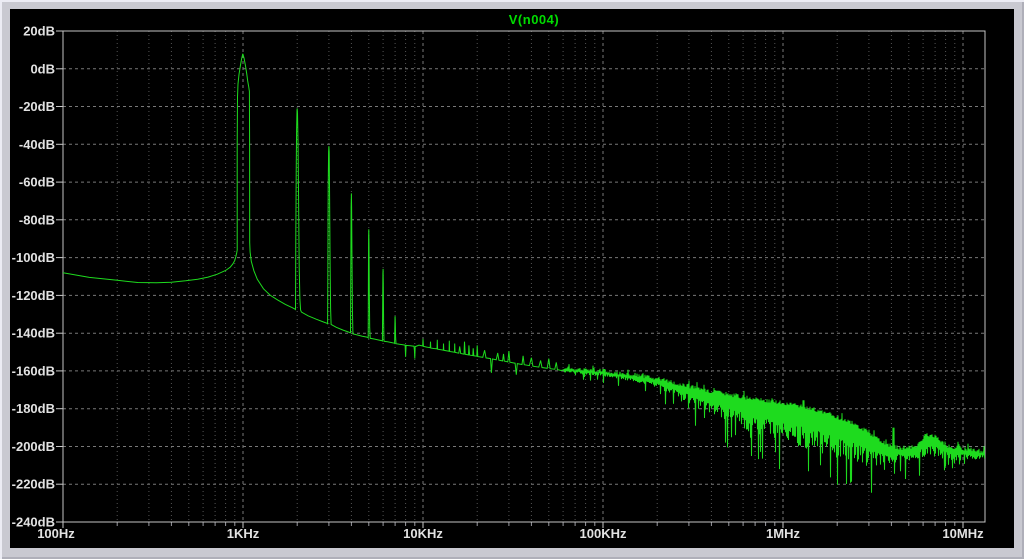 This screenshot has height=559, width=1024. I want to click on y-tick-label: -80dB, so click(37, 219).